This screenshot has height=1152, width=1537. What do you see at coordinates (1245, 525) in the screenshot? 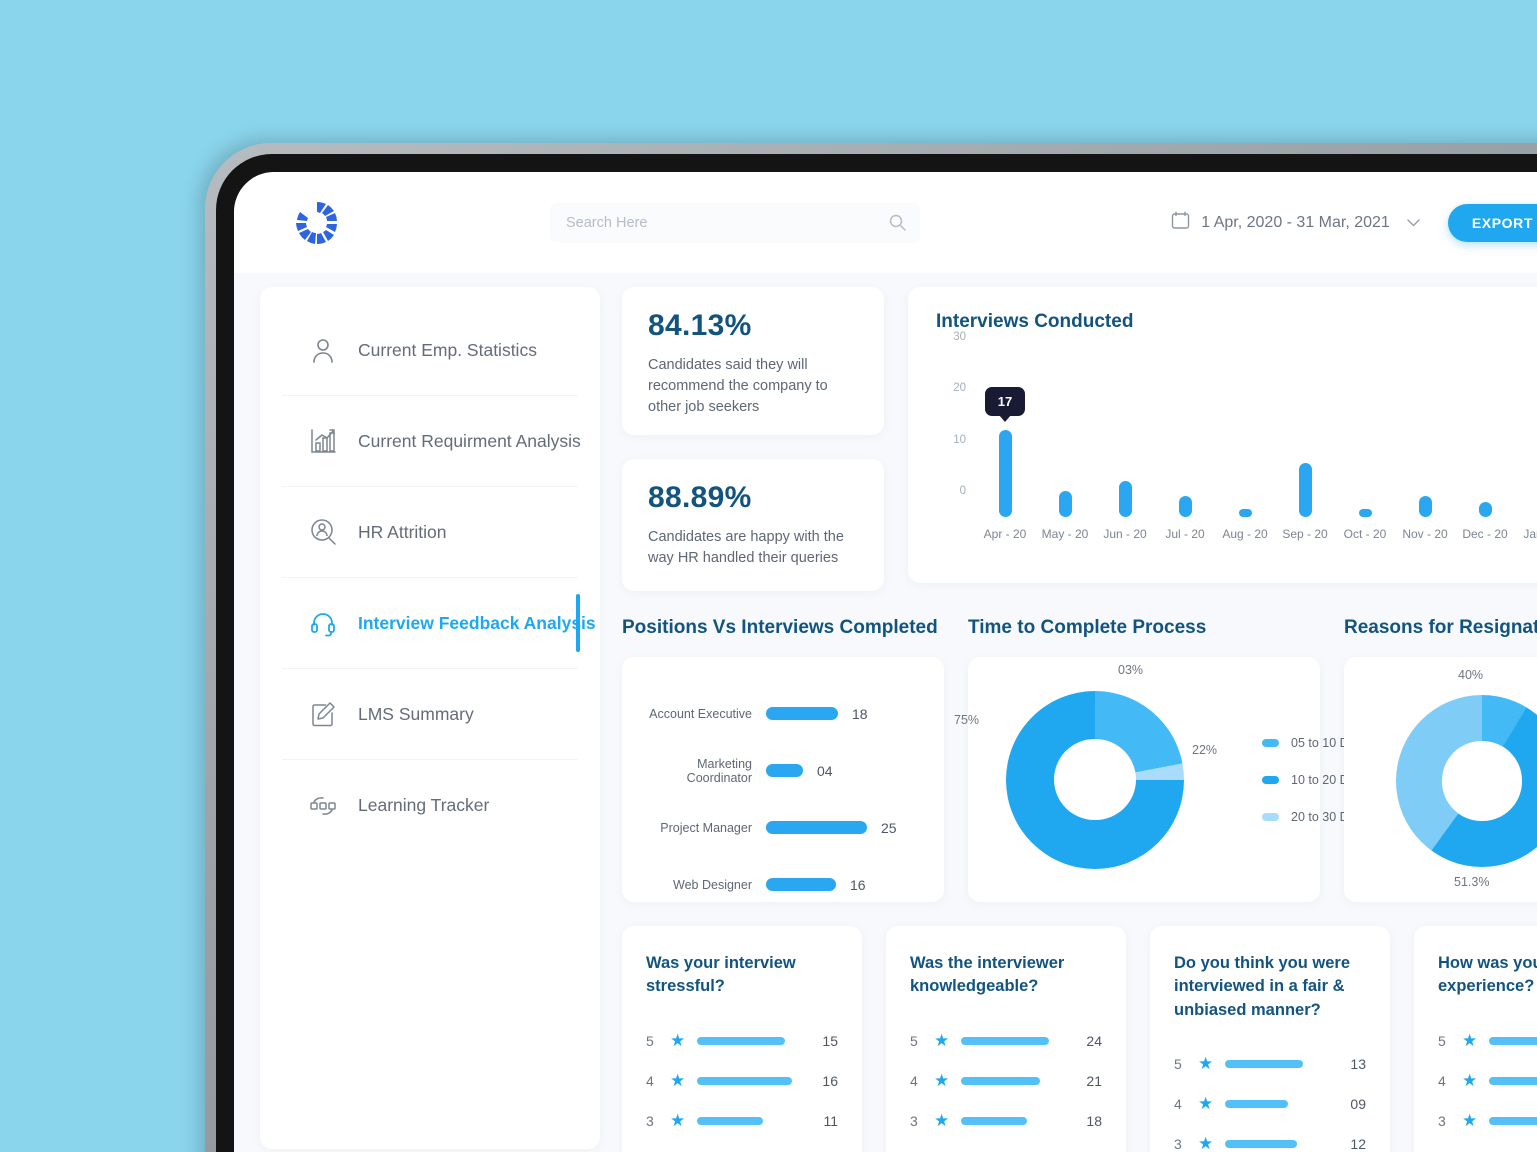
I see `bar-column: Aug - 20` at bounding box center [1245, 525].